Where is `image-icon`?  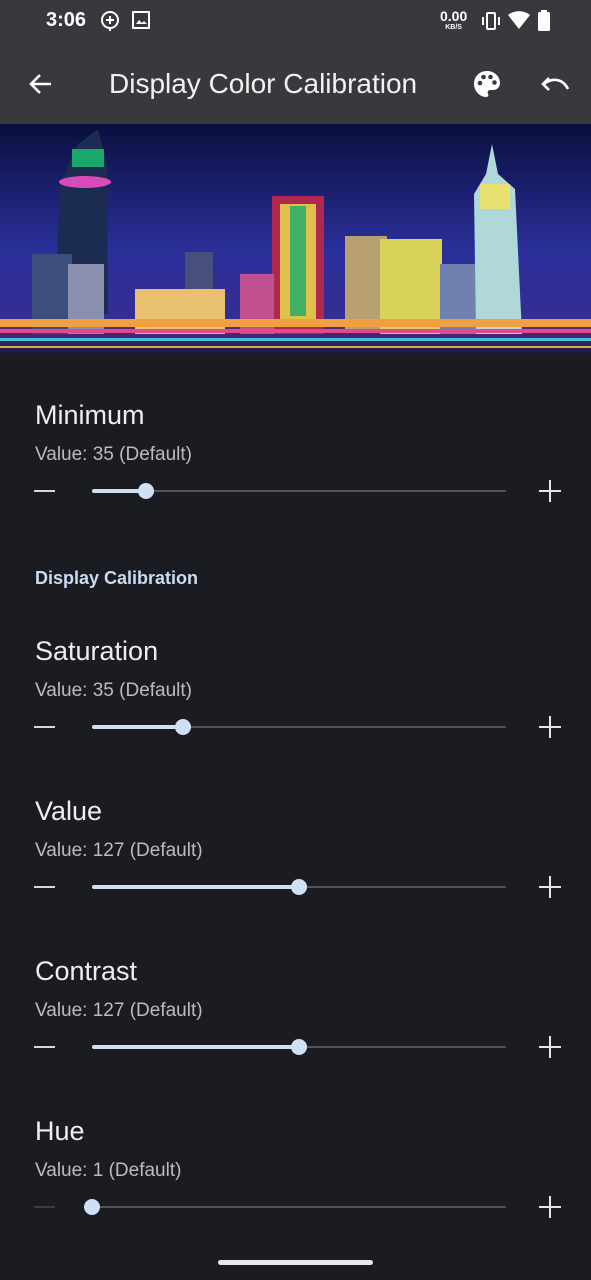 image-icon is located at coordinates (141, 20).